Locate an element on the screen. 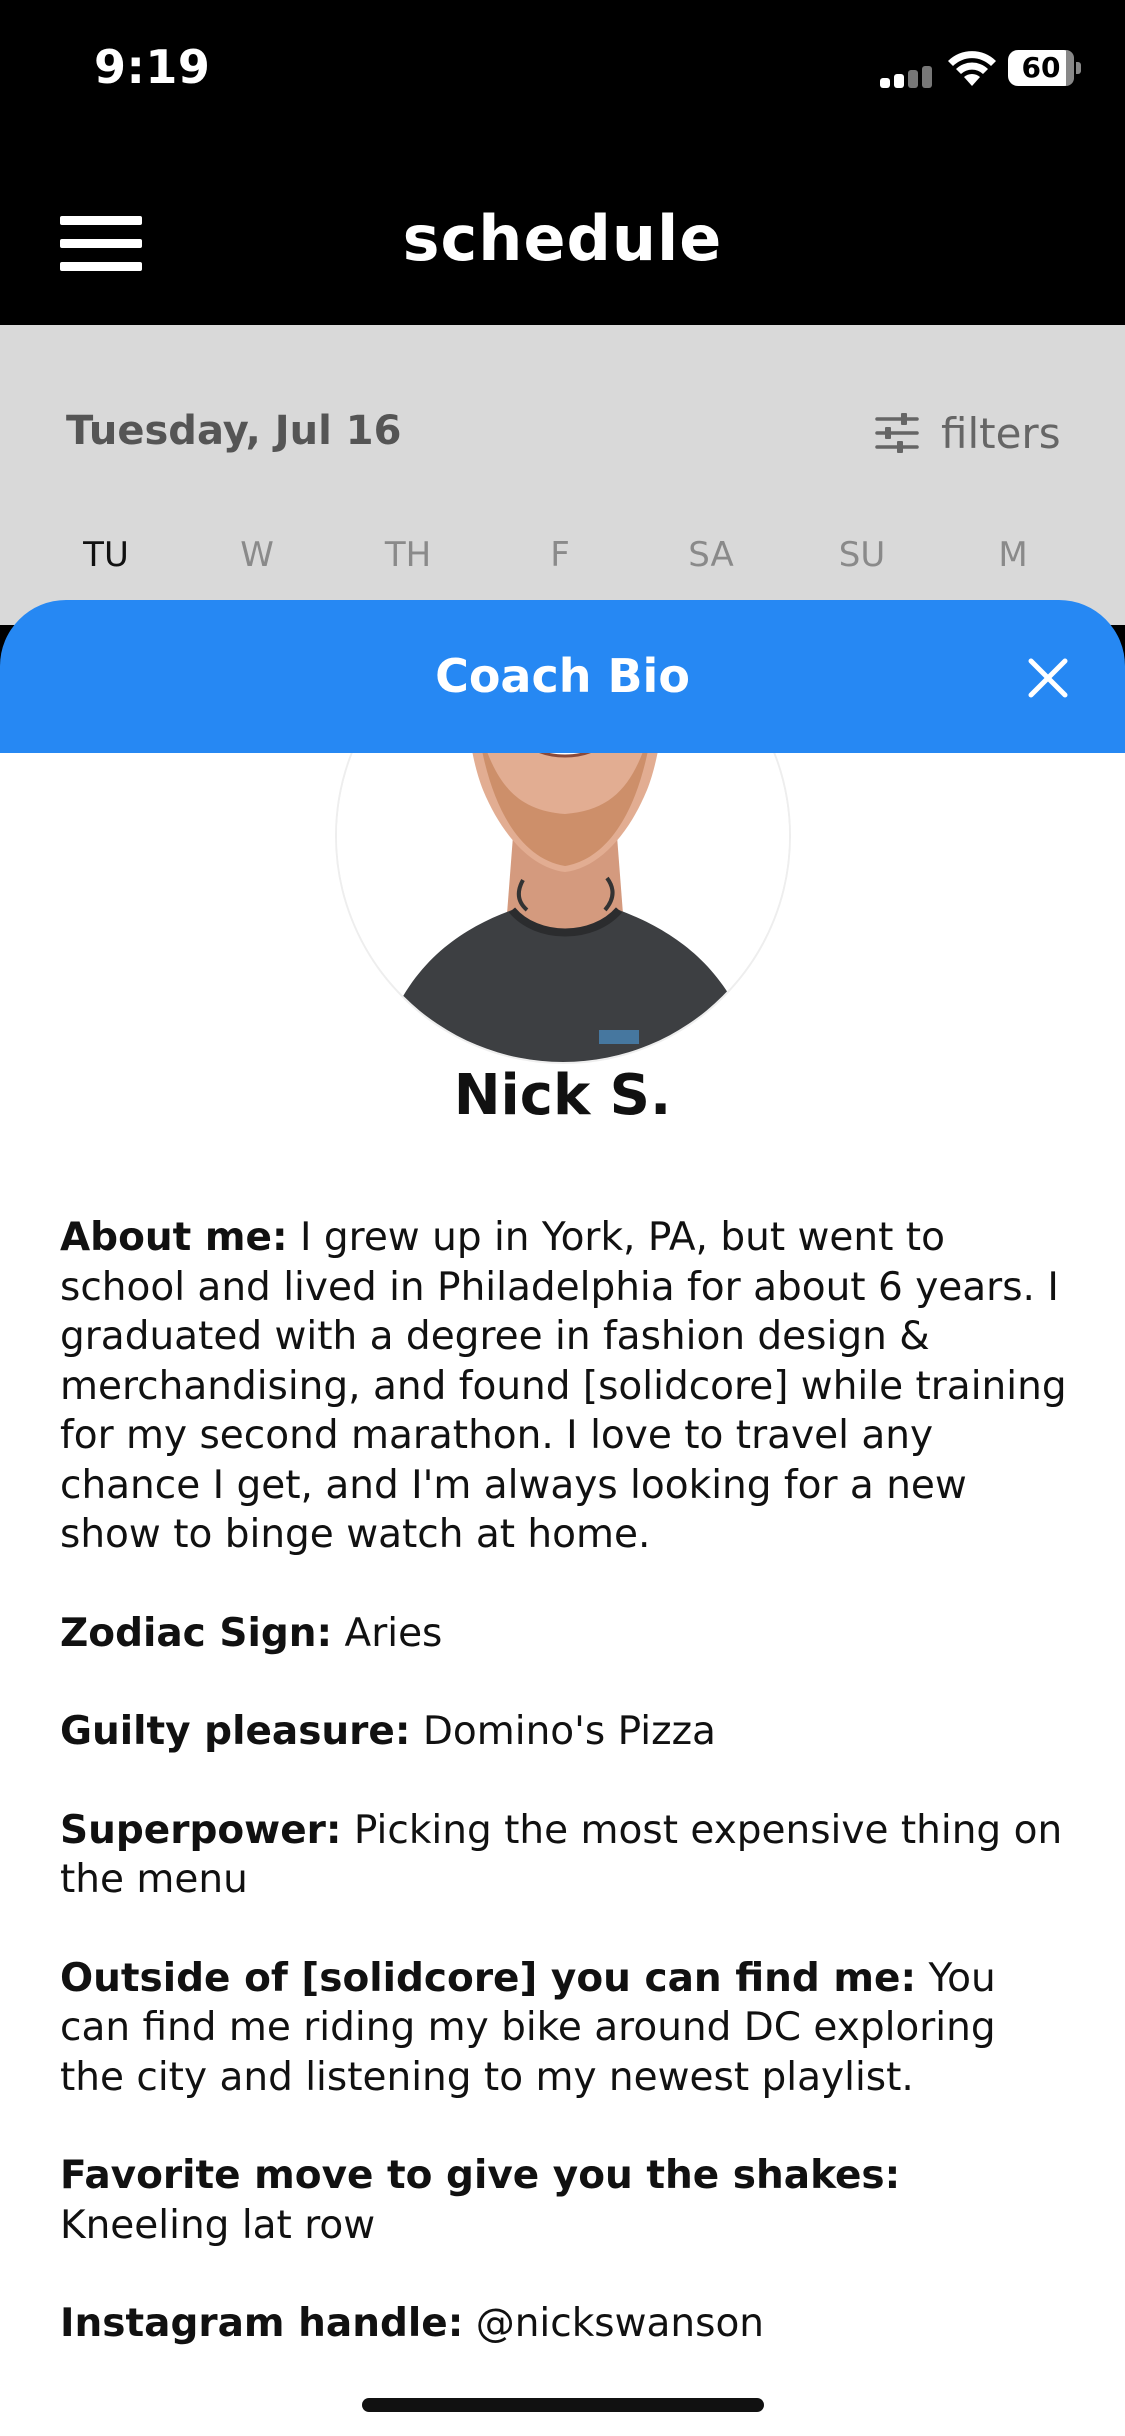 This screenshot has width=1125, height=2436. coach-bio-sheet-header: Coach Bio is located at coordinates (562, 676).